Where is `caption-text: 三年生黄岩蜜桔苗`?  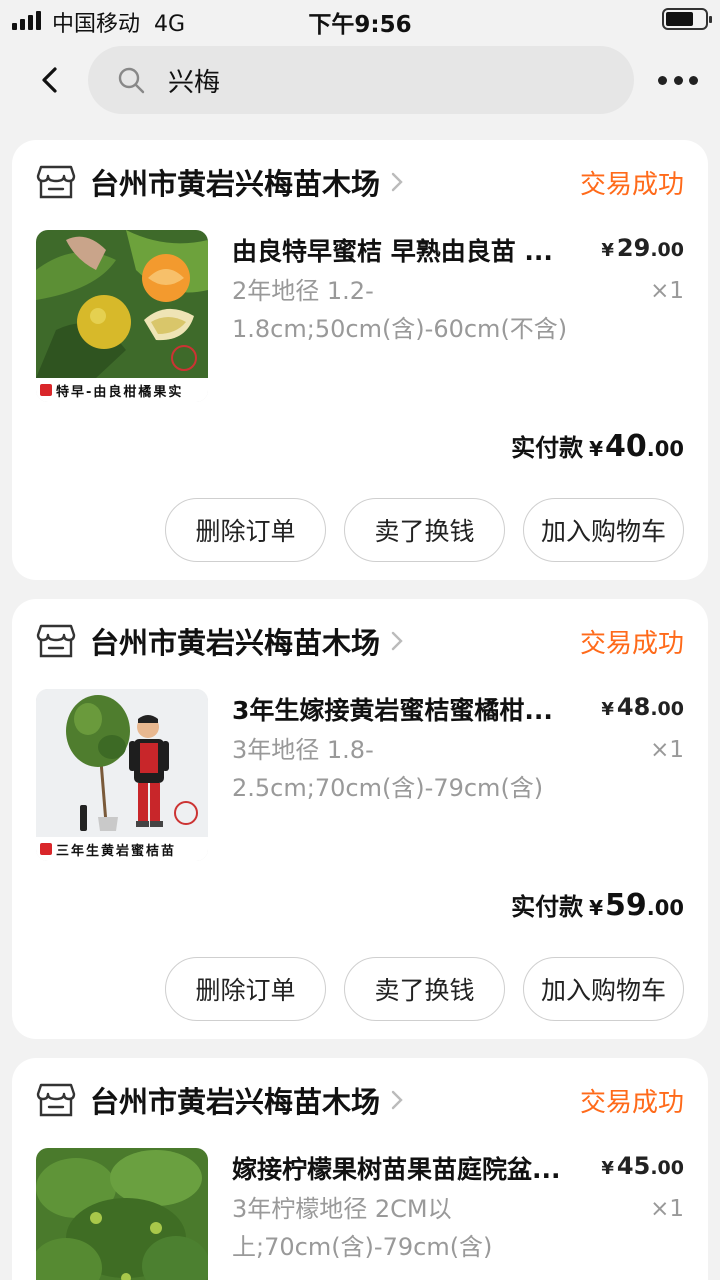
caption-text: 三年生黄岩蜜桔苗 is located at coordinates (116, 851).